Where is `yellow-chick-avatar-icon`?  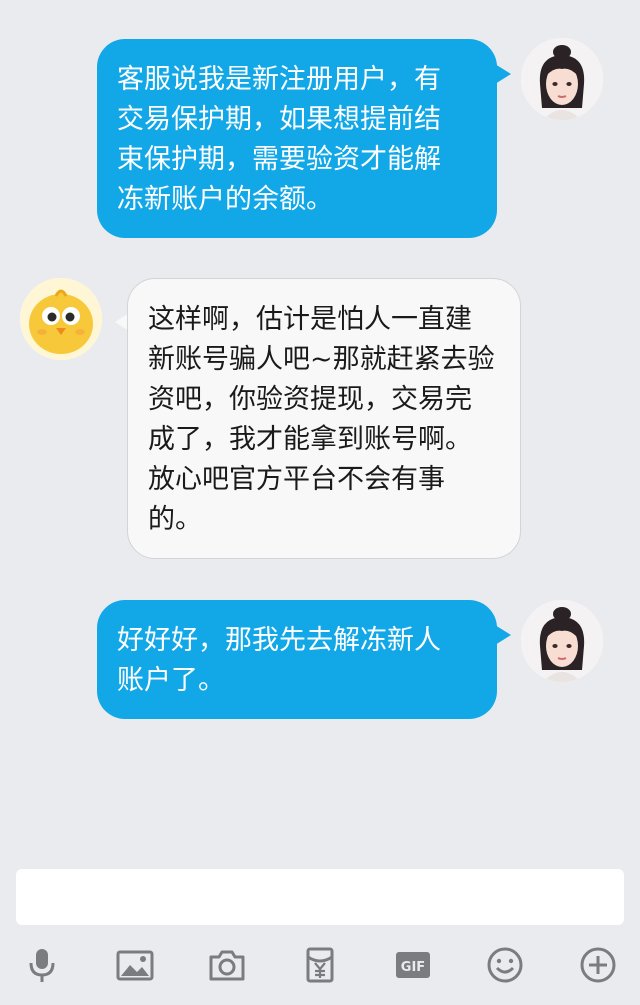
yellow-chick-avatar-icon is located at coordinates (61, 319).